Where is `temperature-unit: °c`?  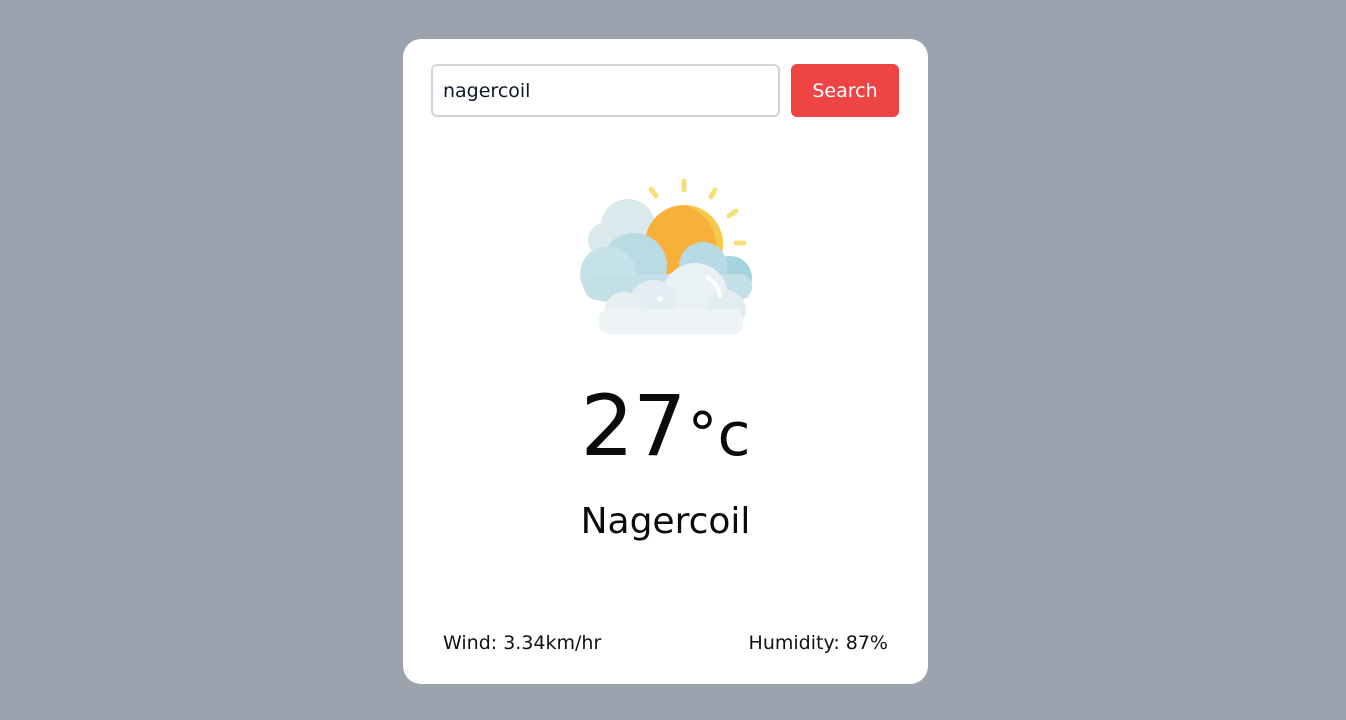
temperature-unit: °c is located at coordinates (719, 435).